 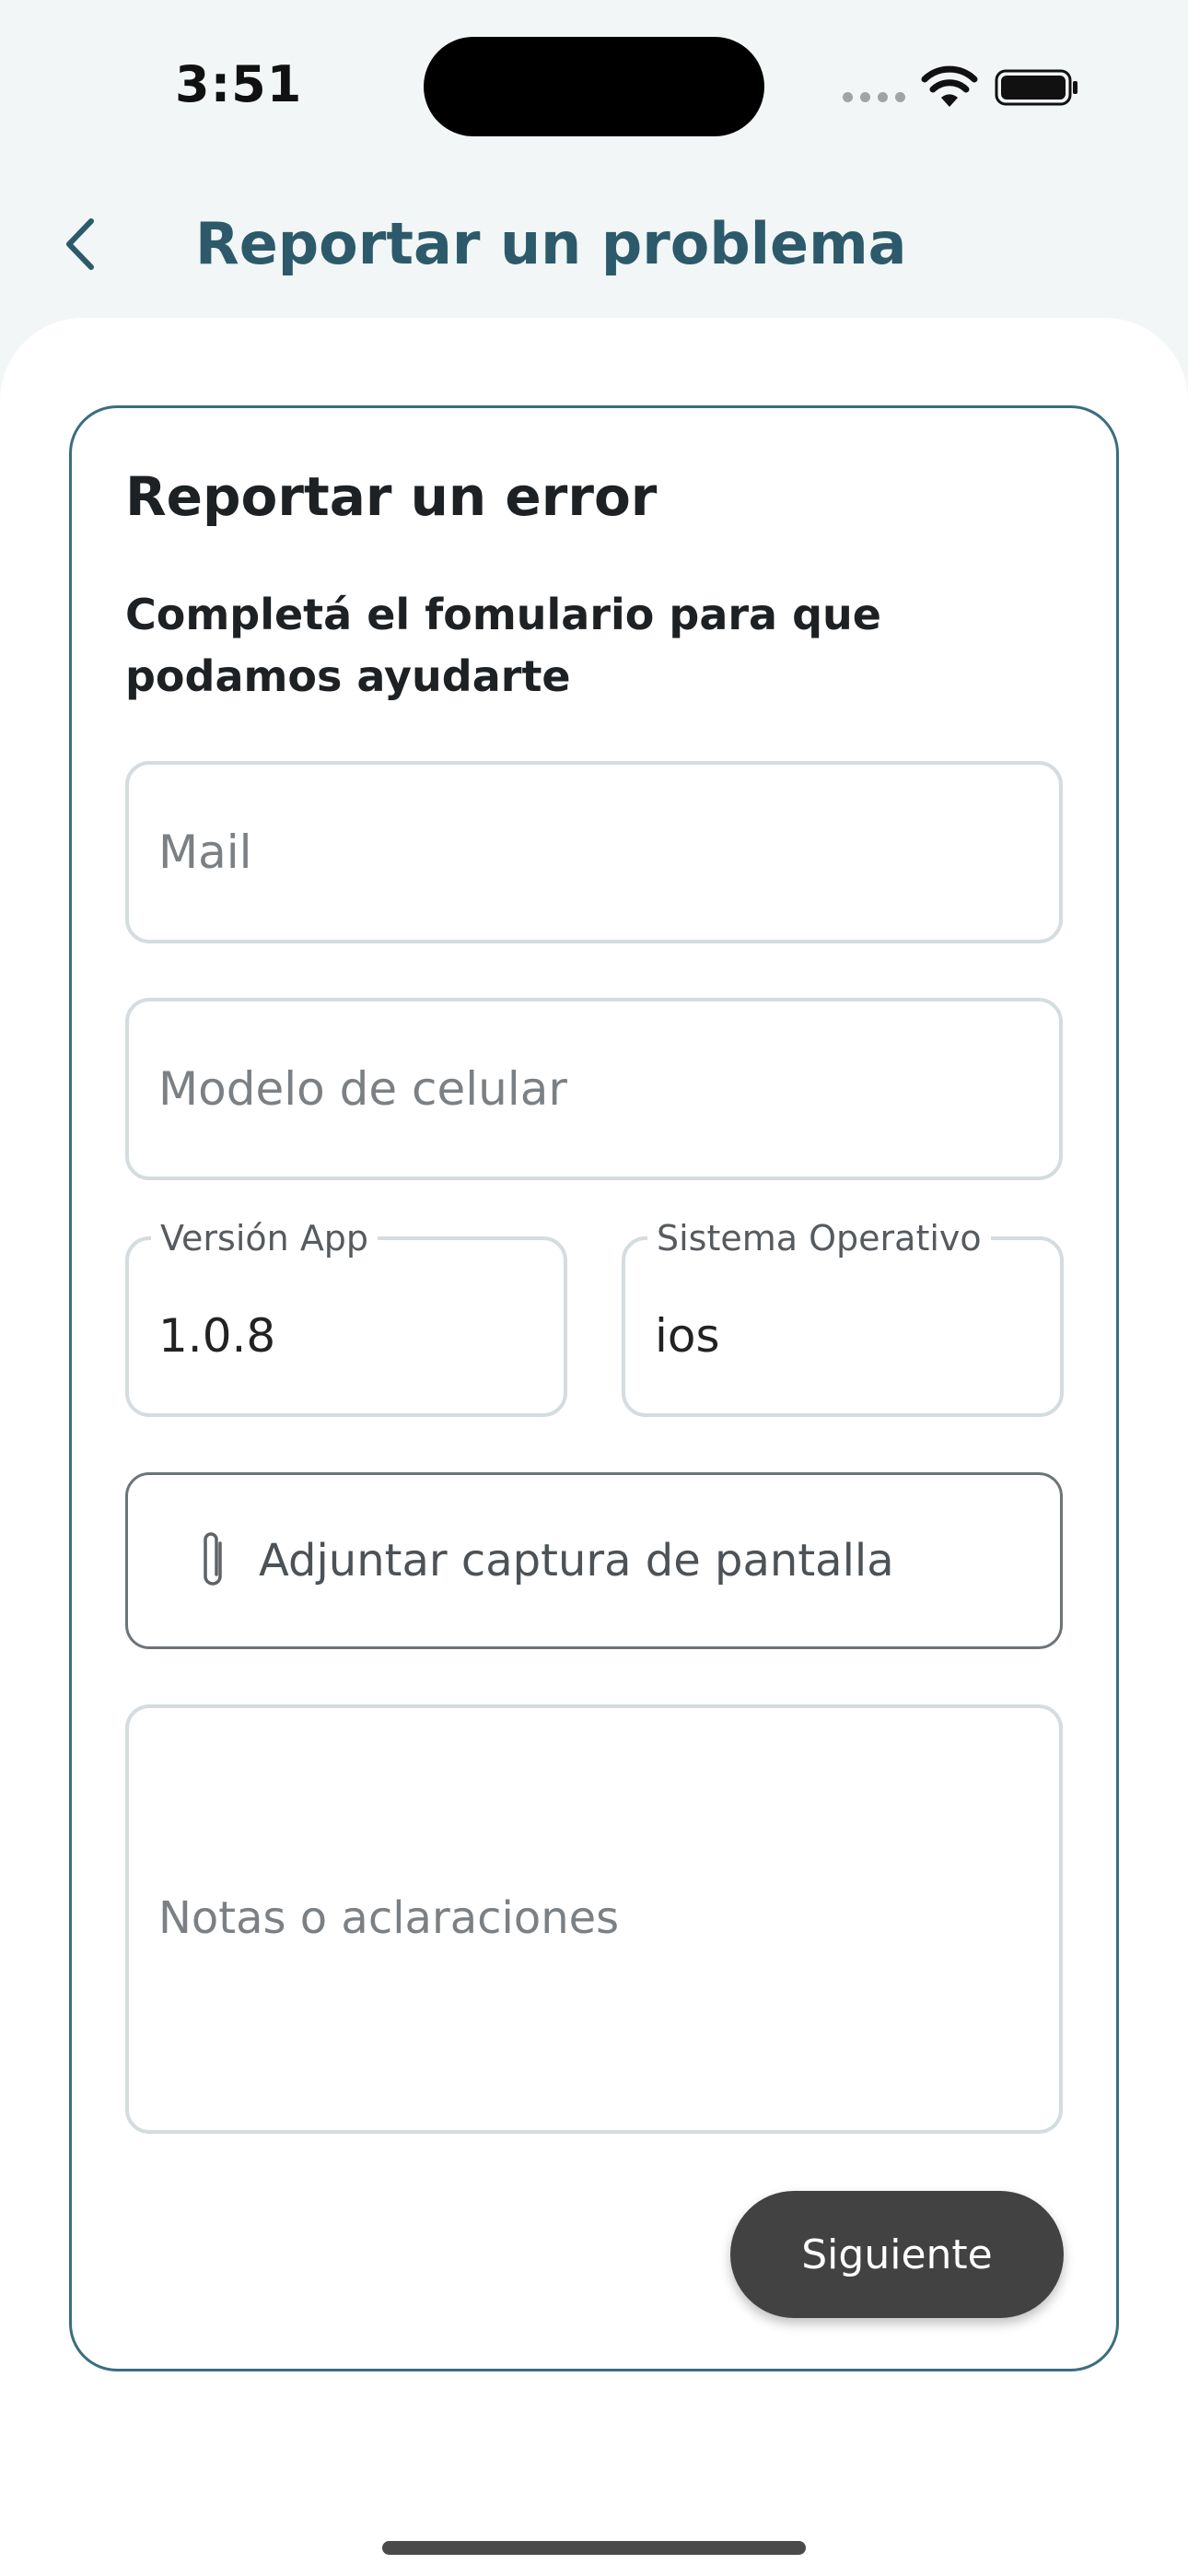 I want to click on dynamic-island, so click(x=594, y=86).